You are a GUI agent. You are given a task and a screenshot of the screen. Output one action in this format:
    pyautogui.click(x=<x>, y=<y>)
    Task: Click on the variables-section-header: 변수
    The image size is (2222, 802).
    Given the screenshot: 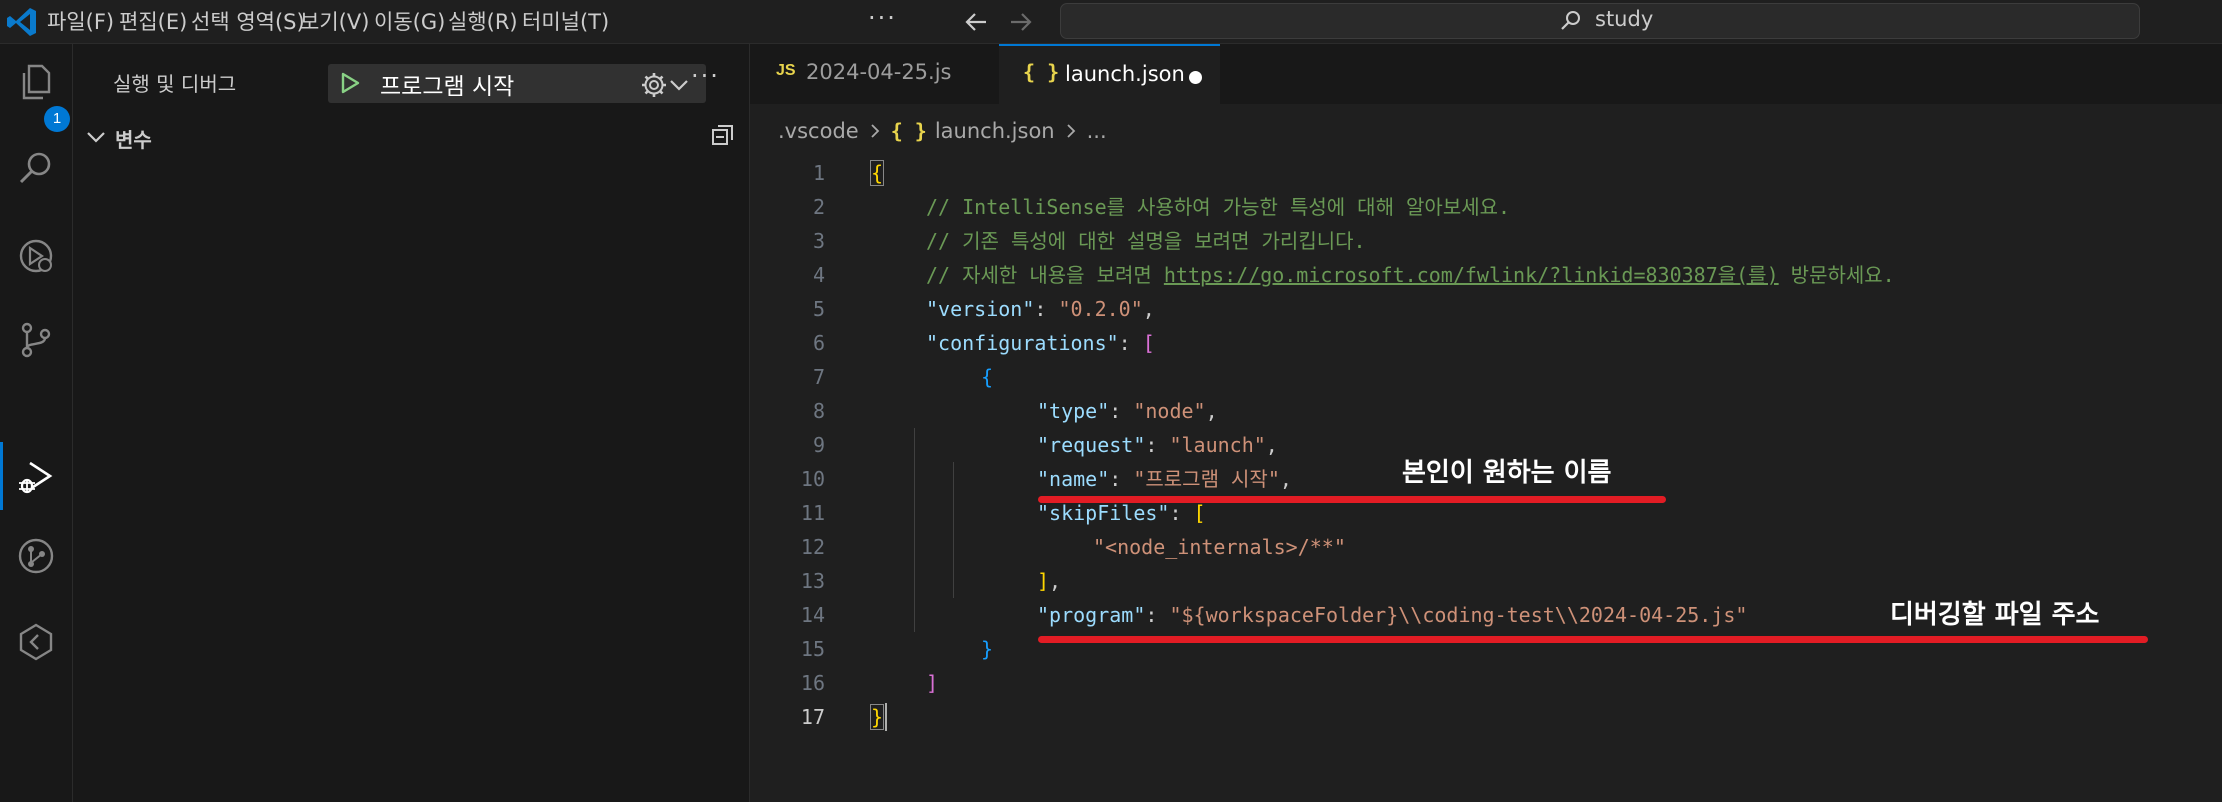 What is the action you would take?
    pyautogui.click(x=410, y=137)
    